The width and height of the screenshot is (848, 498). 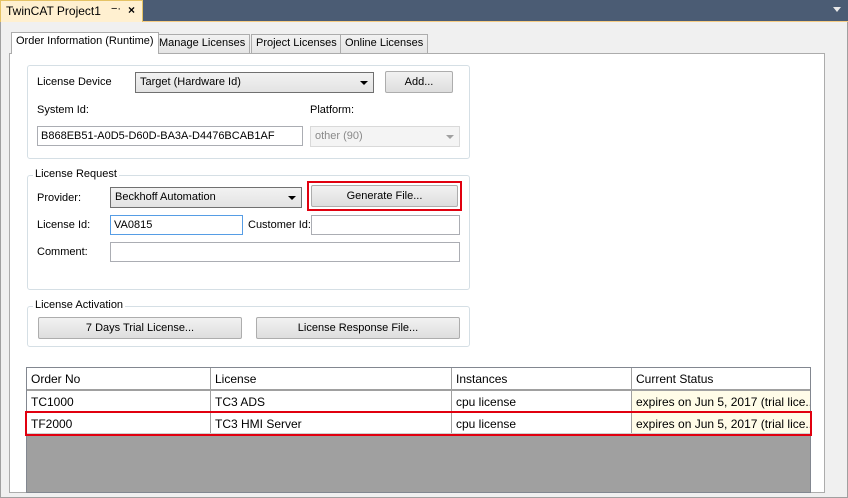 I want to click on license-device-combo: Target (Hardware Id), so click(x=254, y=82).